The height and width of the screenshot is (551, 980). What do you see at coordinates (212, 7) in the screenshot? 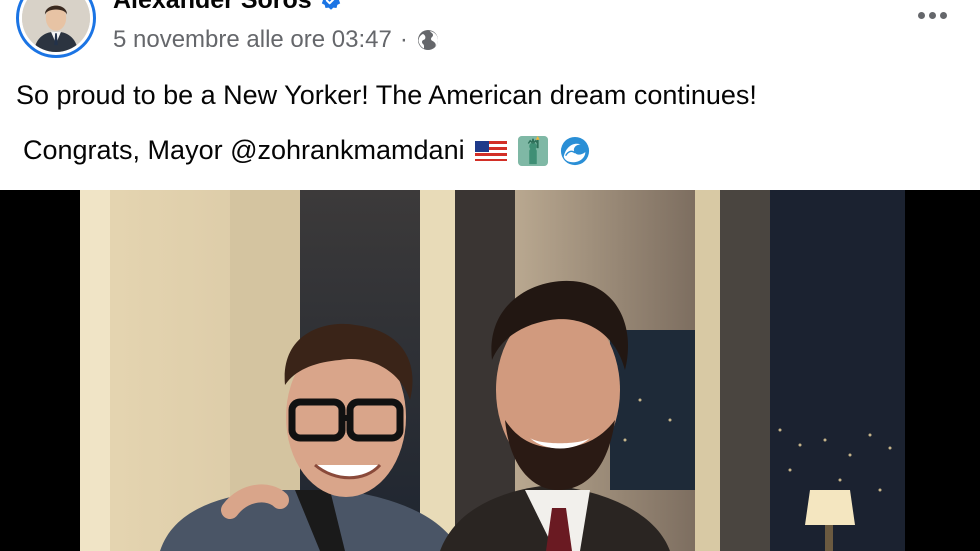
I see `author-name-text: Alexander Soros` at bounding box center [212, 7].